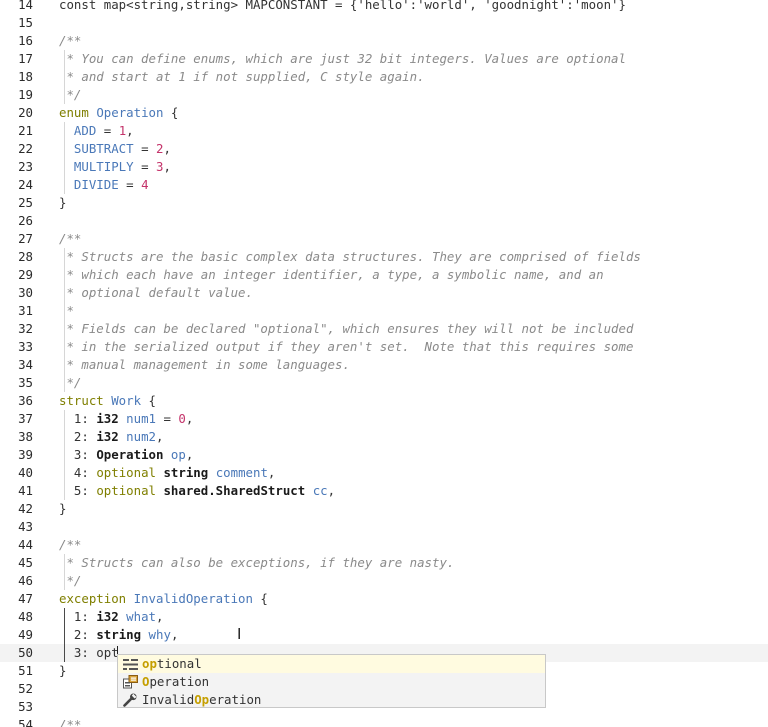 This screenshot has width=768, height=727. Describe the element at coordinates (25, 364) in the screenshot. I see `line-number: 34` at that location.